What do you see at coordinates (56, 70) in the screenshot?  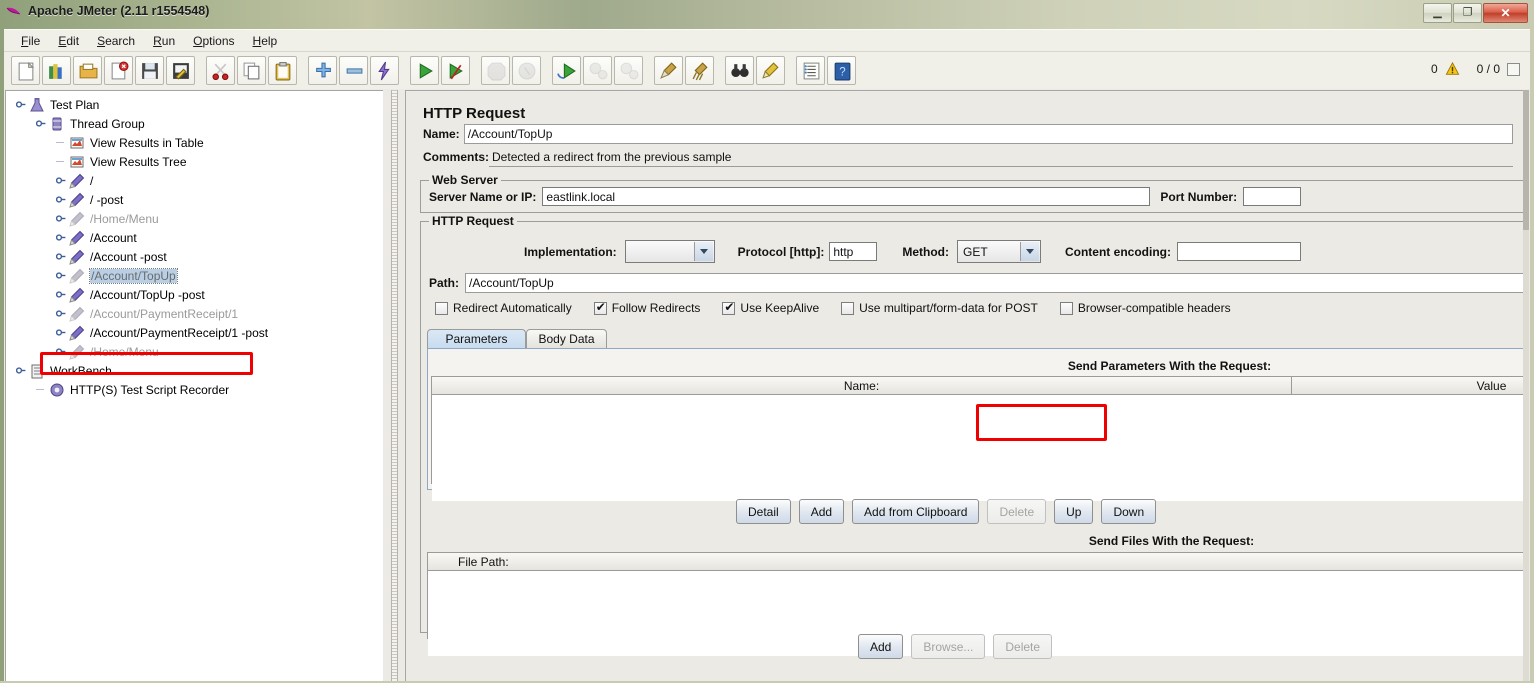 I see `templates-button` at bounding box center [56, 70].